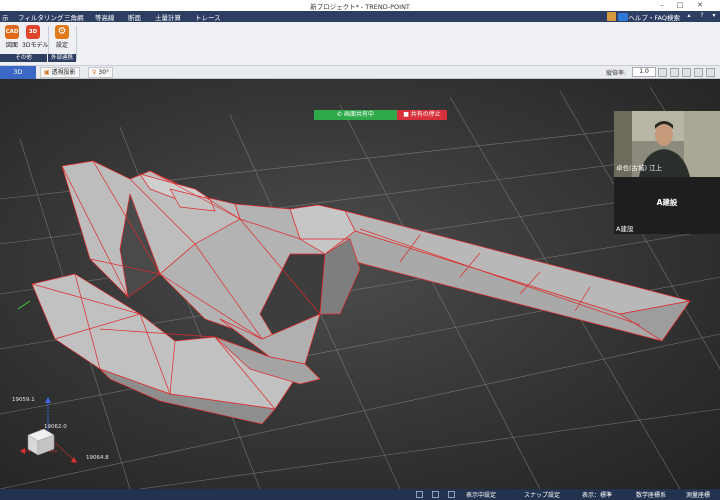 This screenshot has width=720, height=500. I want to click on axis-z-value: 19059.1, so click(23, 400).